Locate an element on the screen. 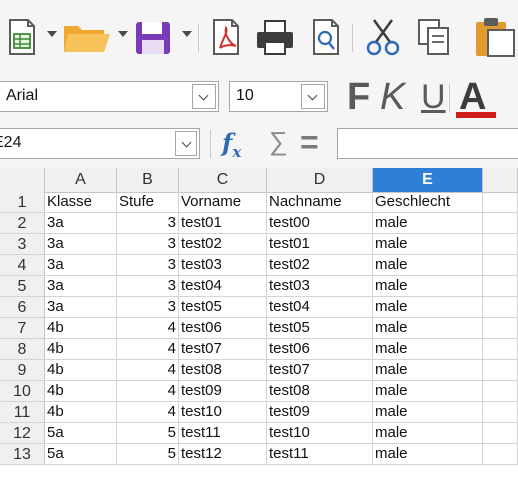 The height and width of the screenshot is (486, 518). font-name-dropdown is located at coordinates (204, 96).